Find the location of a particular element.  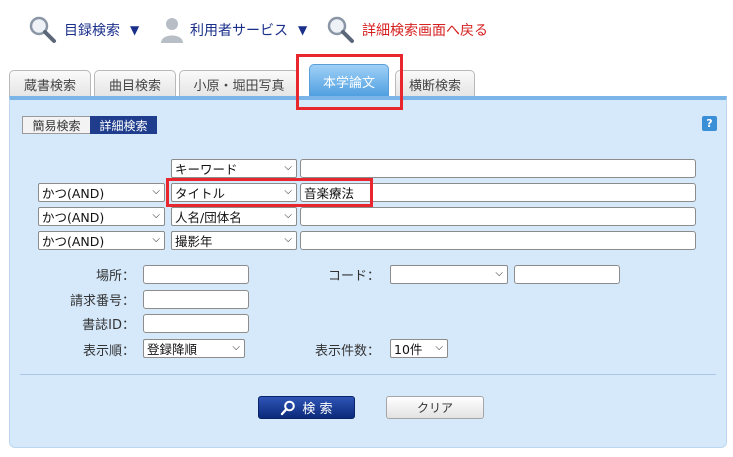

field-select-2: タイトル ⌵ is located at coordinates (234, 192).